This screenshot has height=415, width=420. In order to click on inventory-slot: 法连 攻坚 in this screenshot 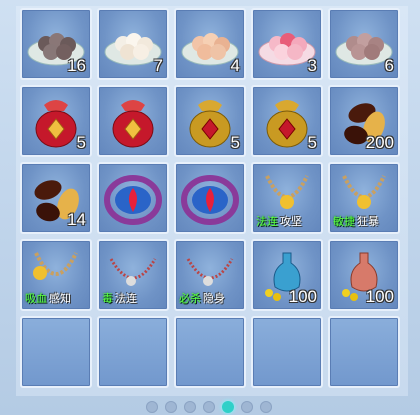, I will do `click(287, 198)`.